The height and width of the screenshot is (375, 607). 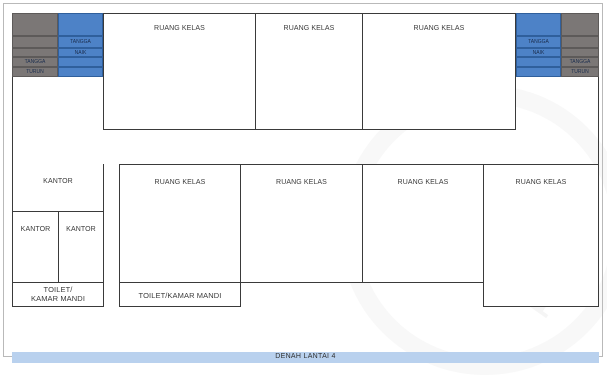 I want to click on toilet-mid: TOILET/KAMAR MANDI, so click(x=180, y=294).